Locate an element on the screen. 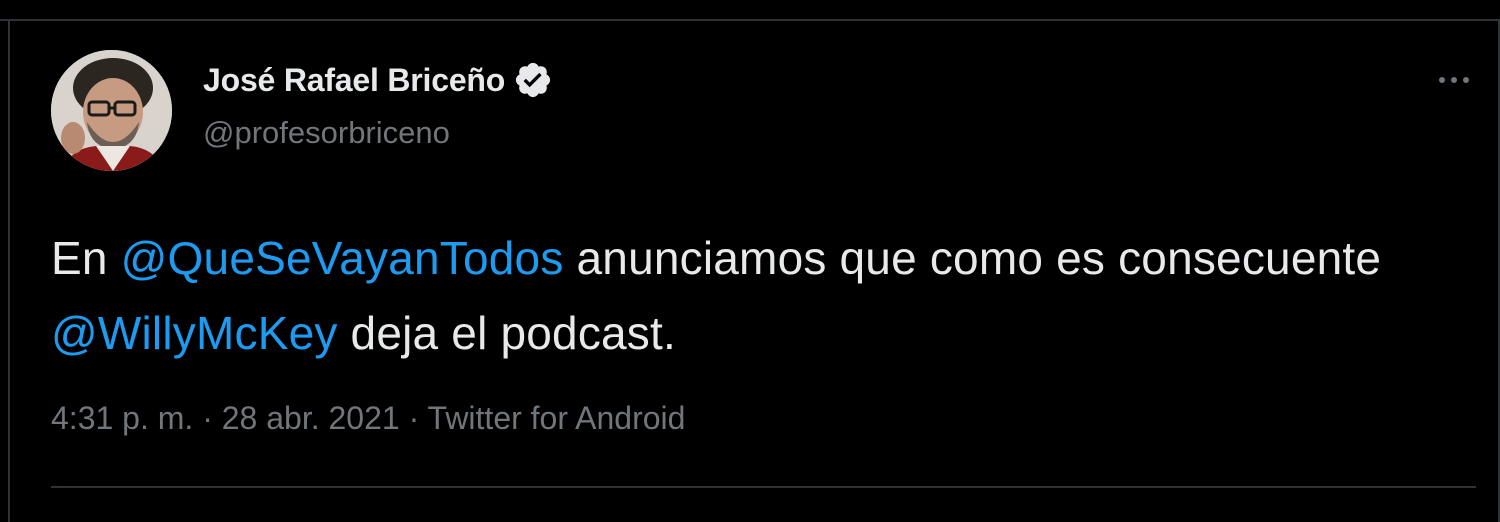  tweet-time: 4:31 p. m. is located at coordinates (122, 418).